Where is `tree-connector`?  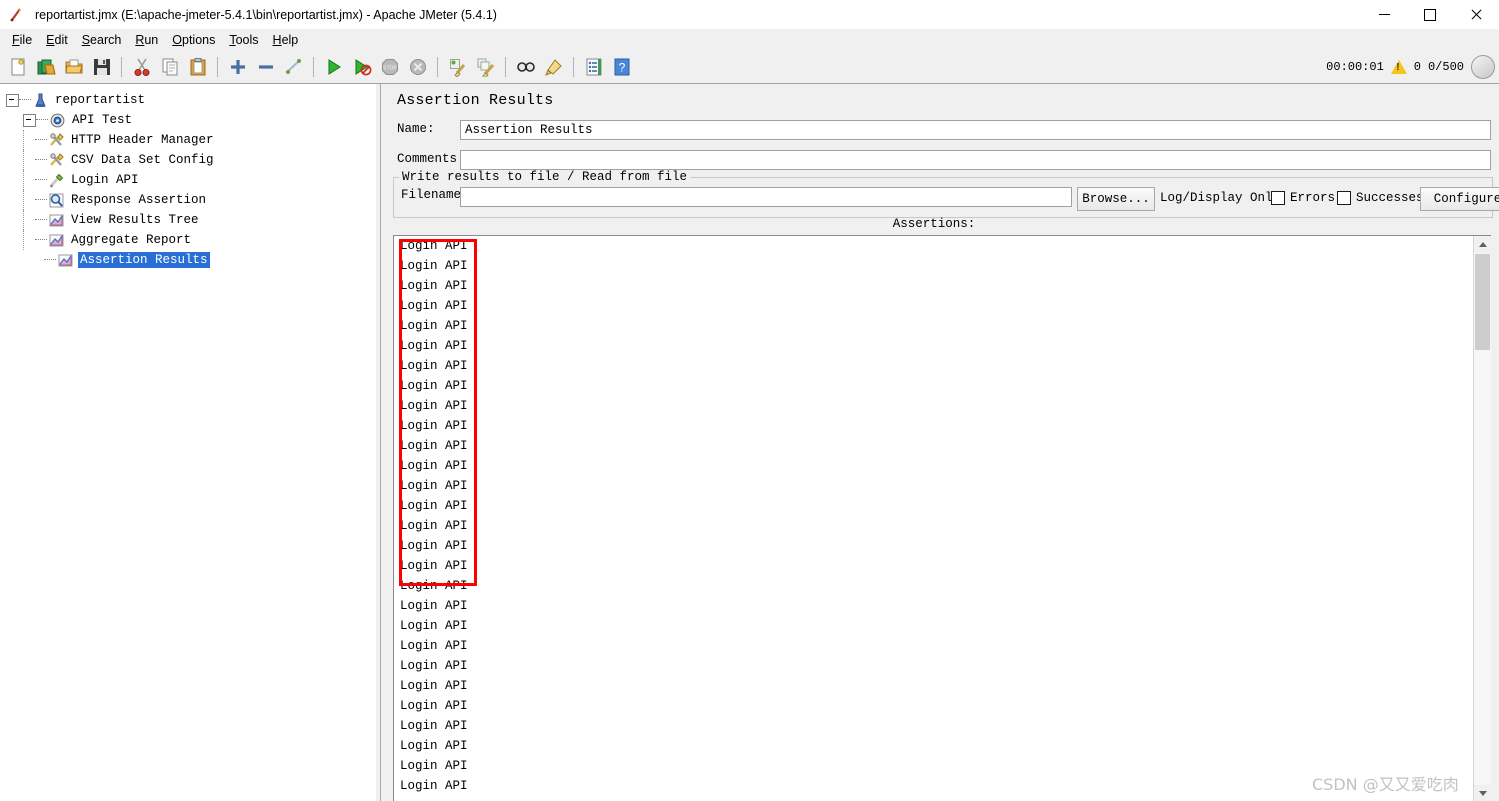
tree-connector is located at coordinates (41, 140).